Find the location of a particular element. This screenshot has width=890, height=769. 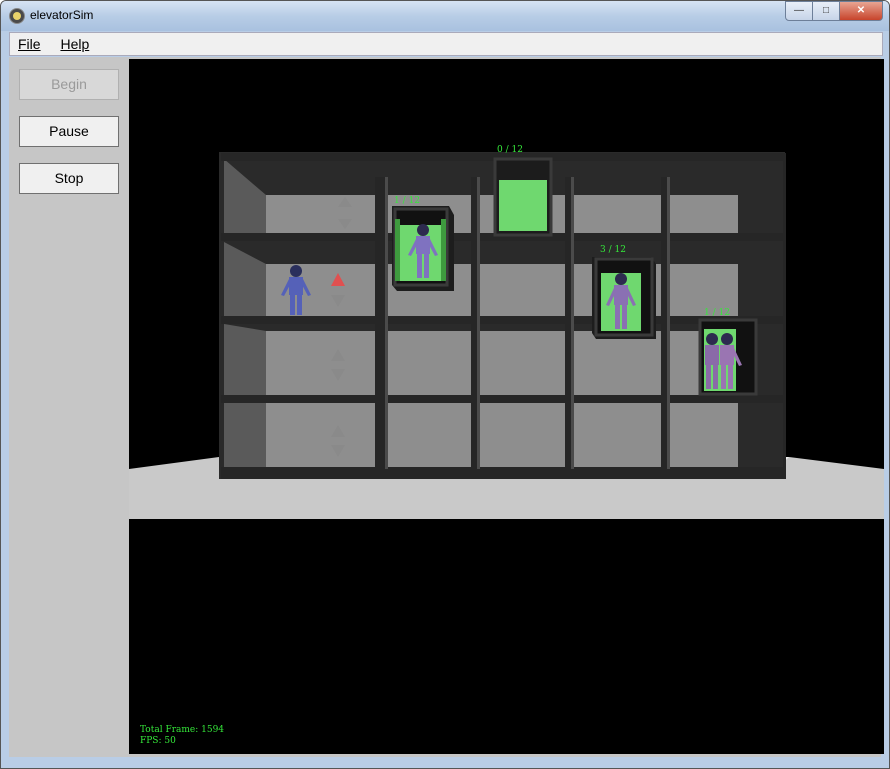

begin-button: Begin is located at coordinates (69, 84).